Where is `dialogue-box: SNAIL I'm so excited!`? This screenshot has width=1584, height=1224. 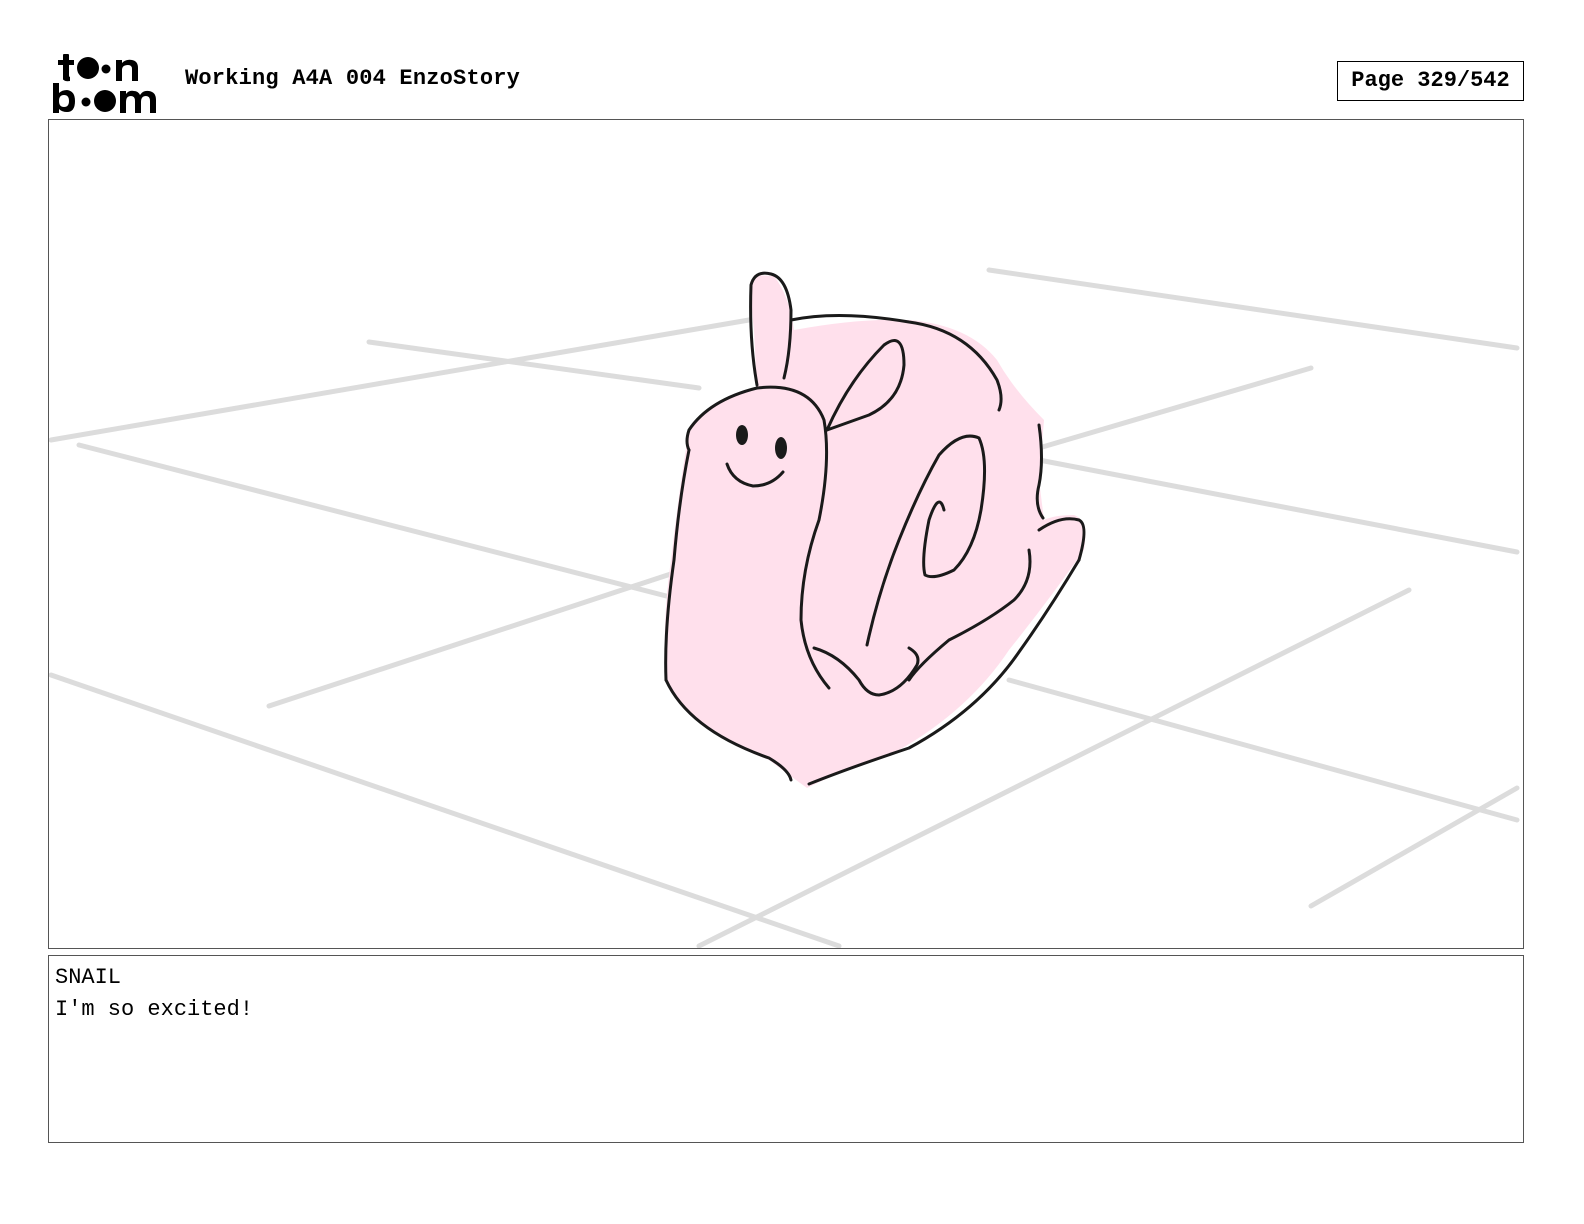
dialogue-box: SNAIL I'm so excited! is located at coordinates (786, 1049).